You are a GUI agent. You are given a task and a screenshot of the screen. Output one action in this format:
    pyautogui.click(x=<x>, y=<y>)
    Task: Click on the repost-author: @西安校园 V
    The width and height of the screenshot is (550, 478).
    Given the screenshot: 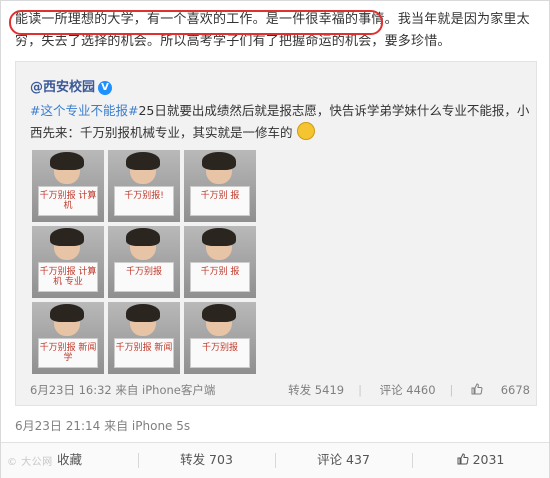 What is the action you would take?
    pyautogui.click(x=71, y=85)
    